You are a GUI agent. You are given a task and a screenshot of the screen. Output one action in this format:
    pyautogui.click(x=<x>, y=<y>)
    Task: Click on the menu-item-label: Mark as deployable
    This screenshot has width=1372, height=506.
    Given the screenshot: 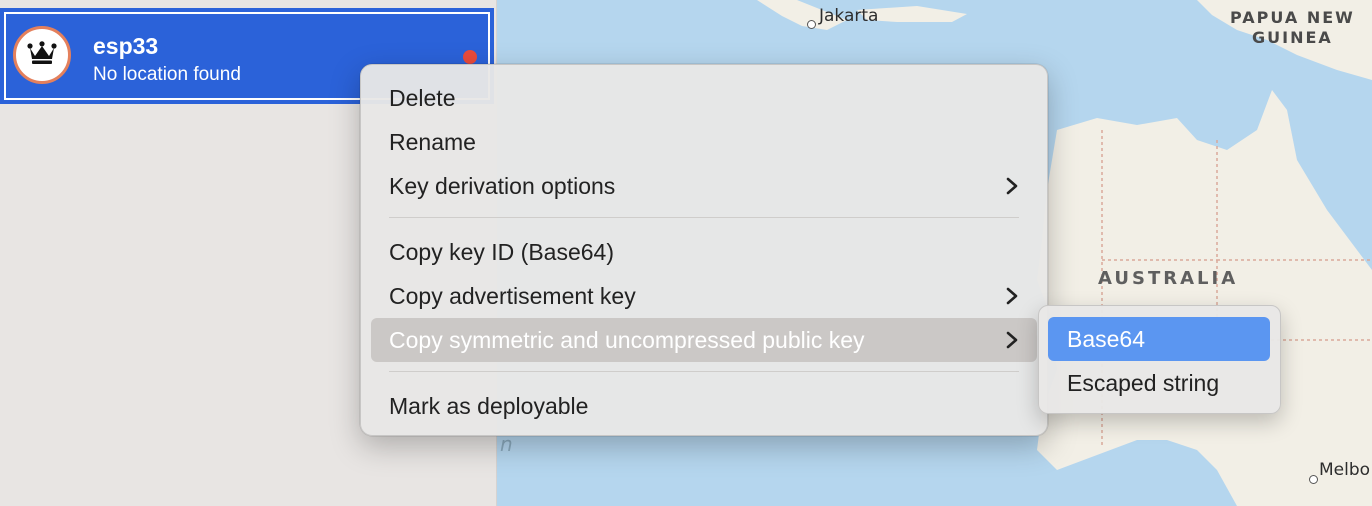 What is the action you would take?
    pyautogui.click(x=489, y=406)
    